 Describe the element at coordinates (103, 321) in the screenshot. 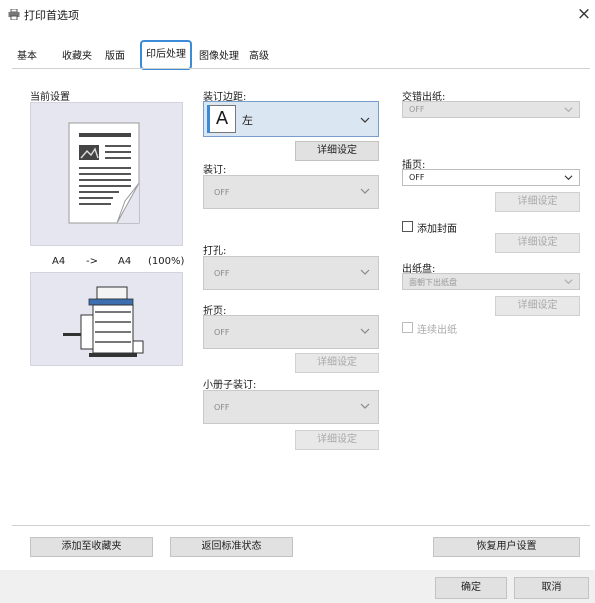

I see `printer-machine-icon` at that location.